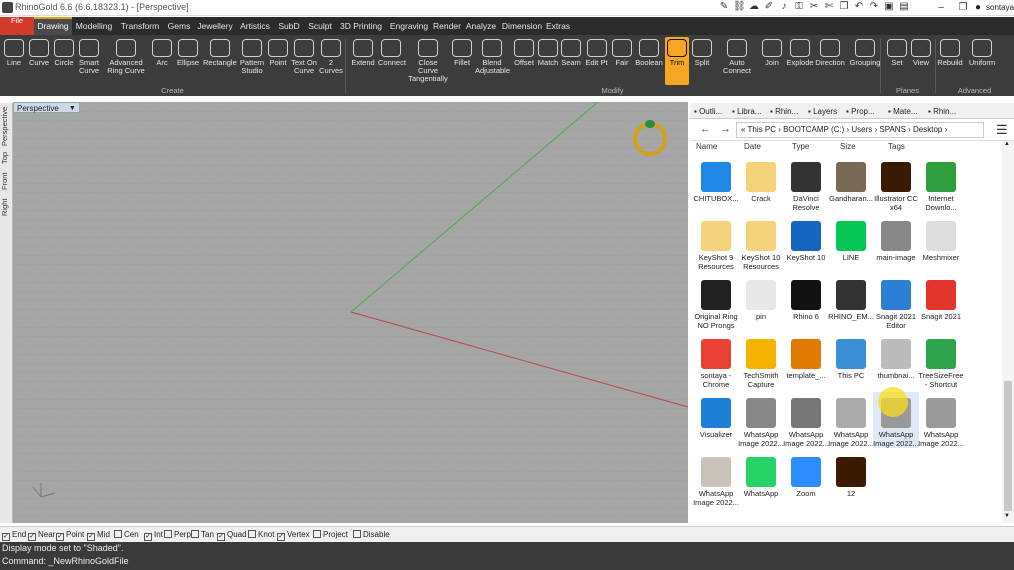 The image size is (1014, 570). What do you see at coordinates (754, 7) in the screenshot?
I see `cloud-icon: ☁` at bounding box center [754, 7].